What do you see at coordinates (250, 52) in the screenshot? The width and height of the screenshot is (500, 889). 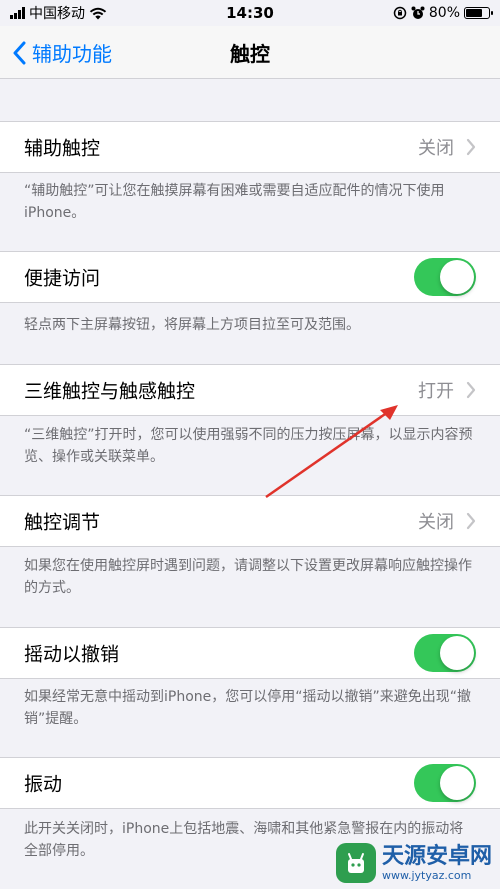 I see `navigation-bar: 辅助功能 触控` at bounding box center [250, 52].